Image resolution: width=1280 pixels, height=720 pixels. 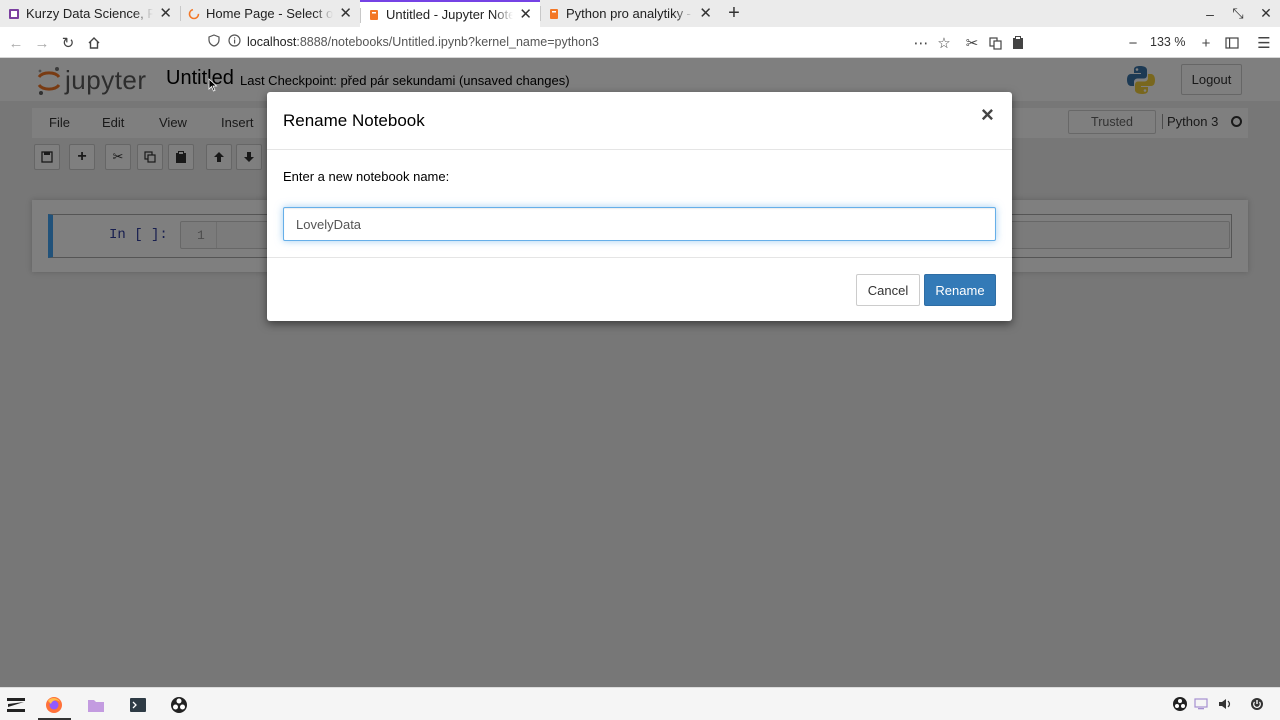 I want to click on obs-tray-icon, so click(x=1180, y=704).